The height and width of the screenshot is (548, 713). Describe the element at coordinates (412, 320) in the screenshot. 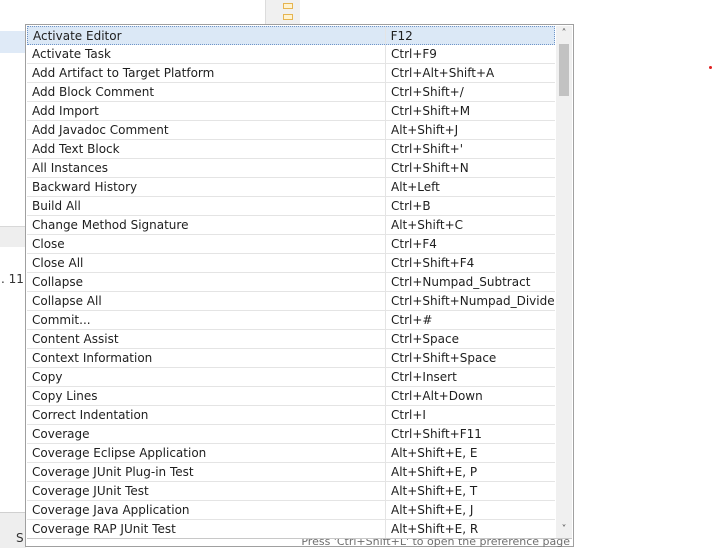

I see `key-binding: Ctrl+#` at that location.